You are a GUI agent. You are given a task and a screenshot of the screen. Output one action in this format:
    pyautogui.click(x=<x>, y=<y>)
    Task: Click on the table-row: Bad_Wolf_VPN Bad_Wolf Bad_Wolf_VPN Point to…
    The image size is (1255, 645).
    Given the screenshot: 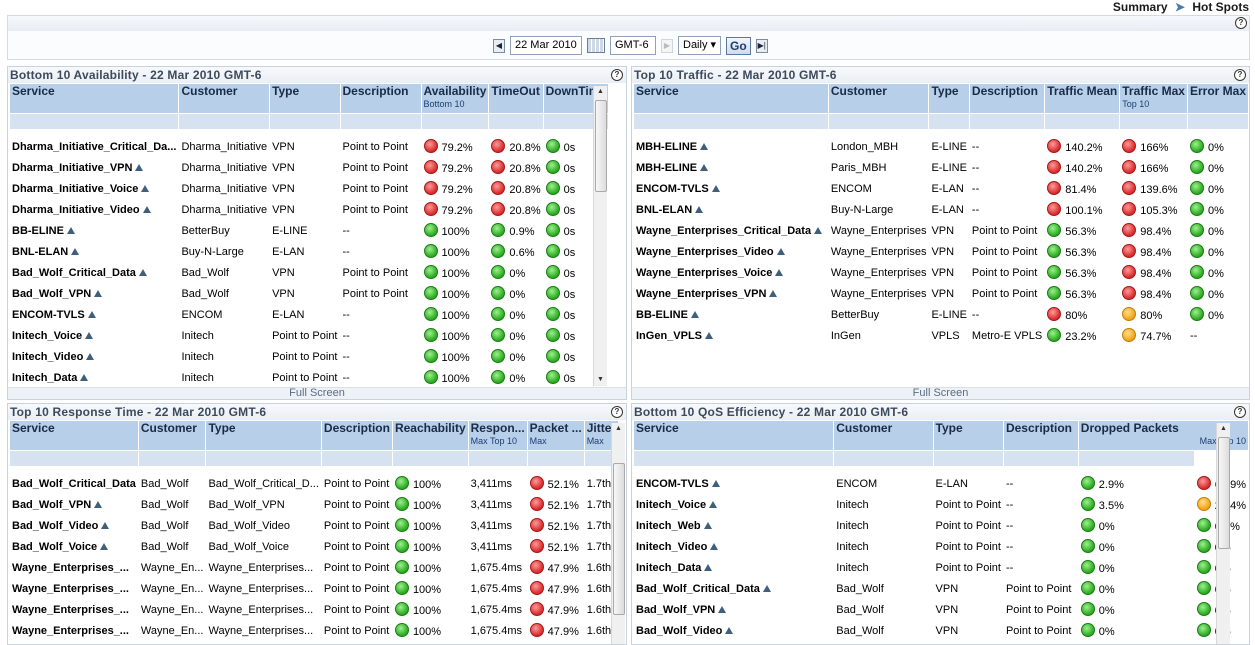 What is the action you would take?
    pyautogui.click(x=314, y=504)
    